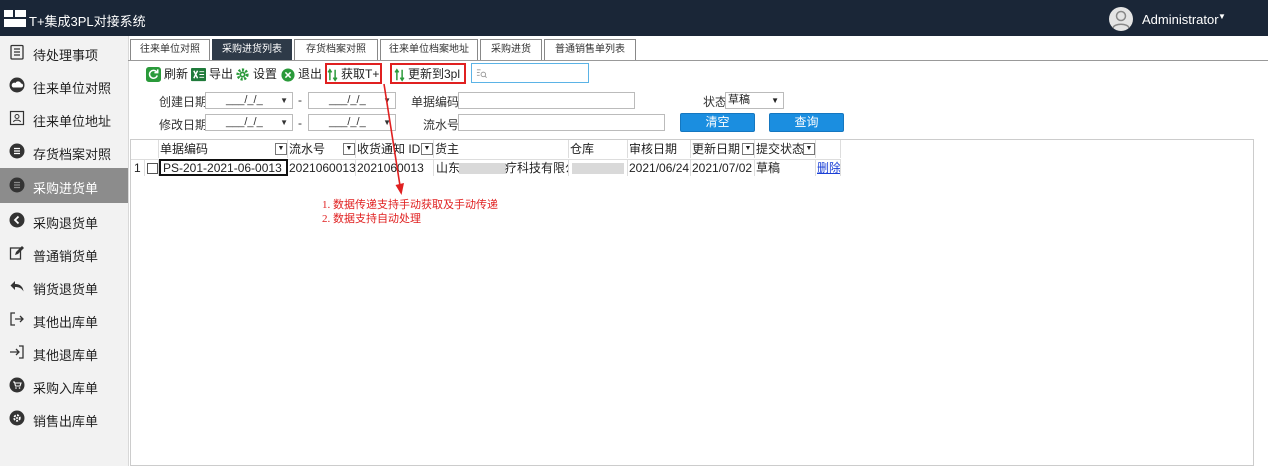 This screenshot has height=466, width=1268. I want to click on user-menu-chevron-down-icon: ▼, so click(1222, 16).